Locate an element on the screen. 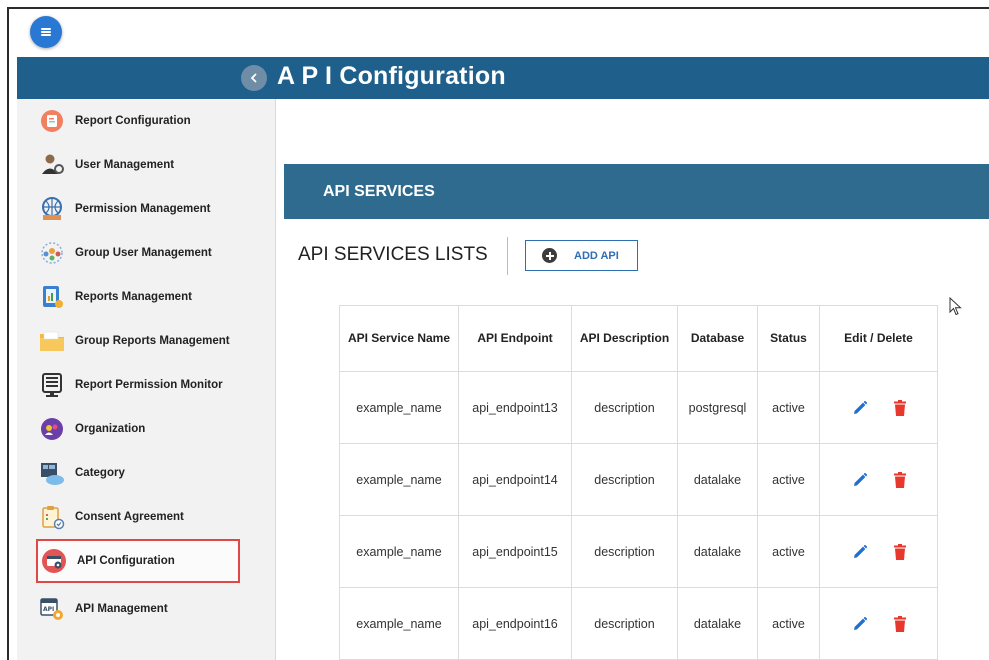 The width and height of the screenshot is (989, 660). hamburger-icon is located at coordinates (46, 32).